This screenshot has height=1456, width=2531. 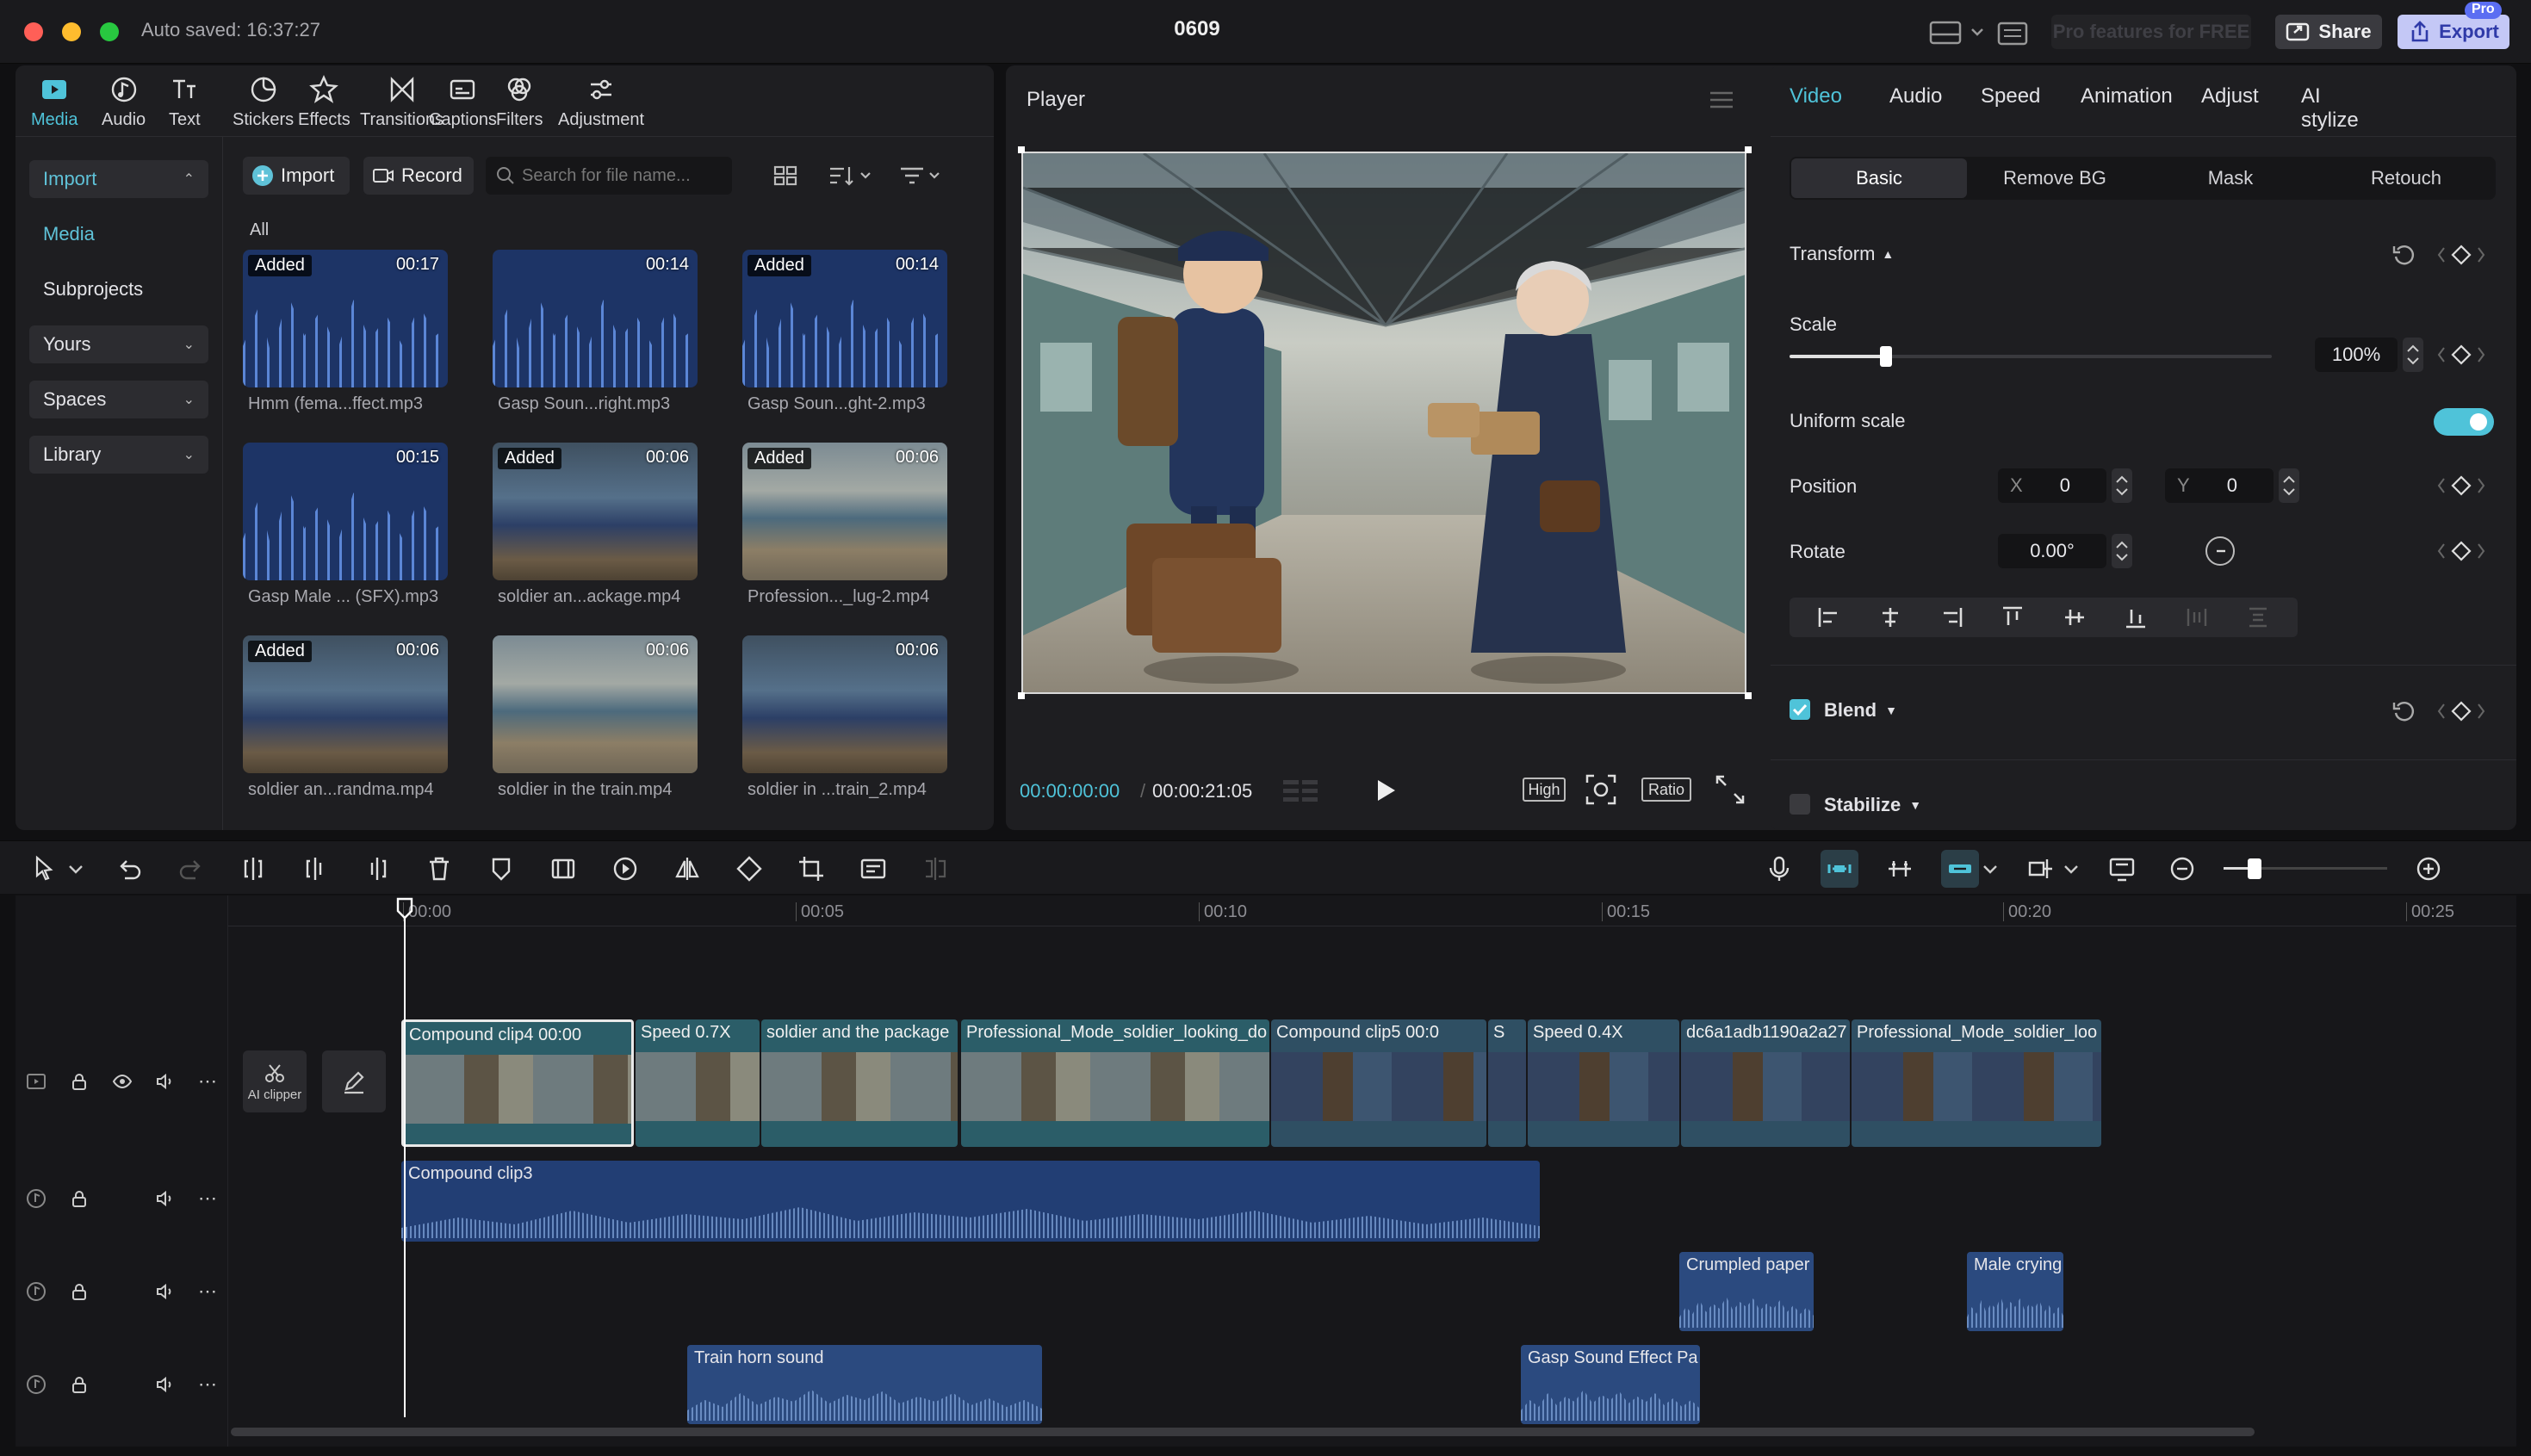 What do you see at coordinates (1385, 791) in the screenshot?
I see `play-button` at bounding box center [1385, 791].